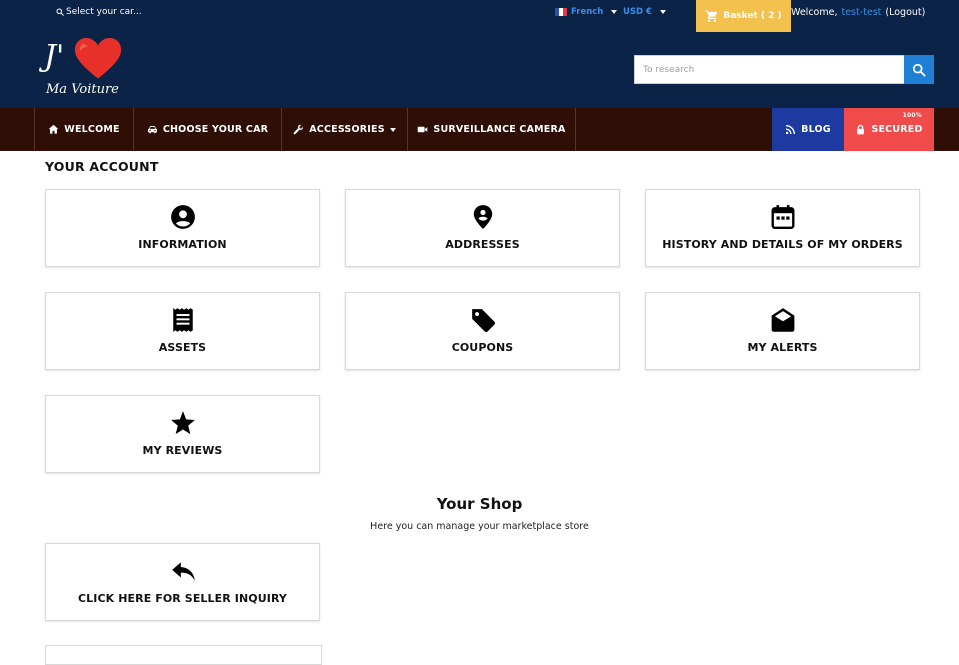 The image size is (959, 665). What do you see at coordinates (423, 129) in the screenshot?
I see `video-camera-icon` at bounding box center [423, 129].